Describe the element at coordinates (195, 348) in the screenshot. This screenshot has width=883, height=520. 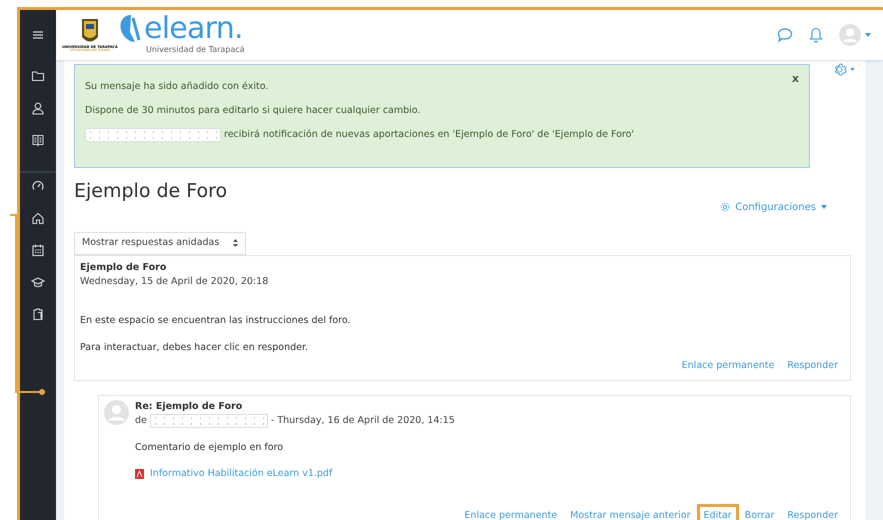
I see `post-text: Para interactuar, debes hacer clic en responder.` at that location.